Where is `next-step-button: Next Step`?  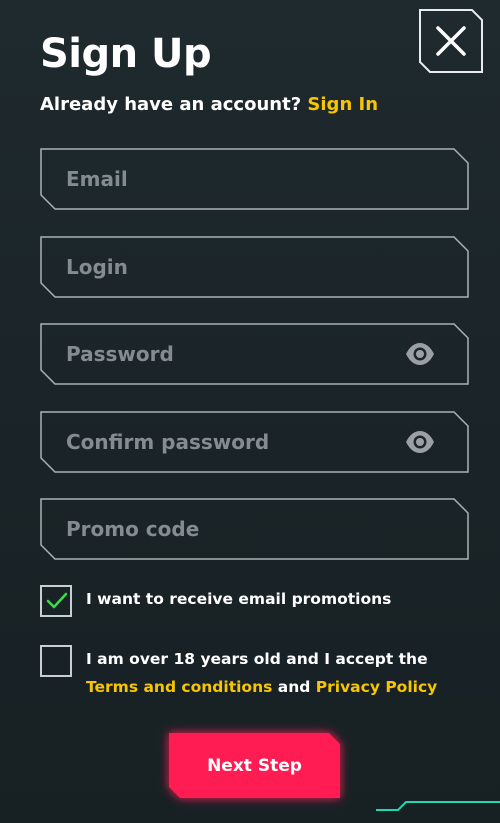
next-step-button: Next Step is located at coordinates (254, 765).